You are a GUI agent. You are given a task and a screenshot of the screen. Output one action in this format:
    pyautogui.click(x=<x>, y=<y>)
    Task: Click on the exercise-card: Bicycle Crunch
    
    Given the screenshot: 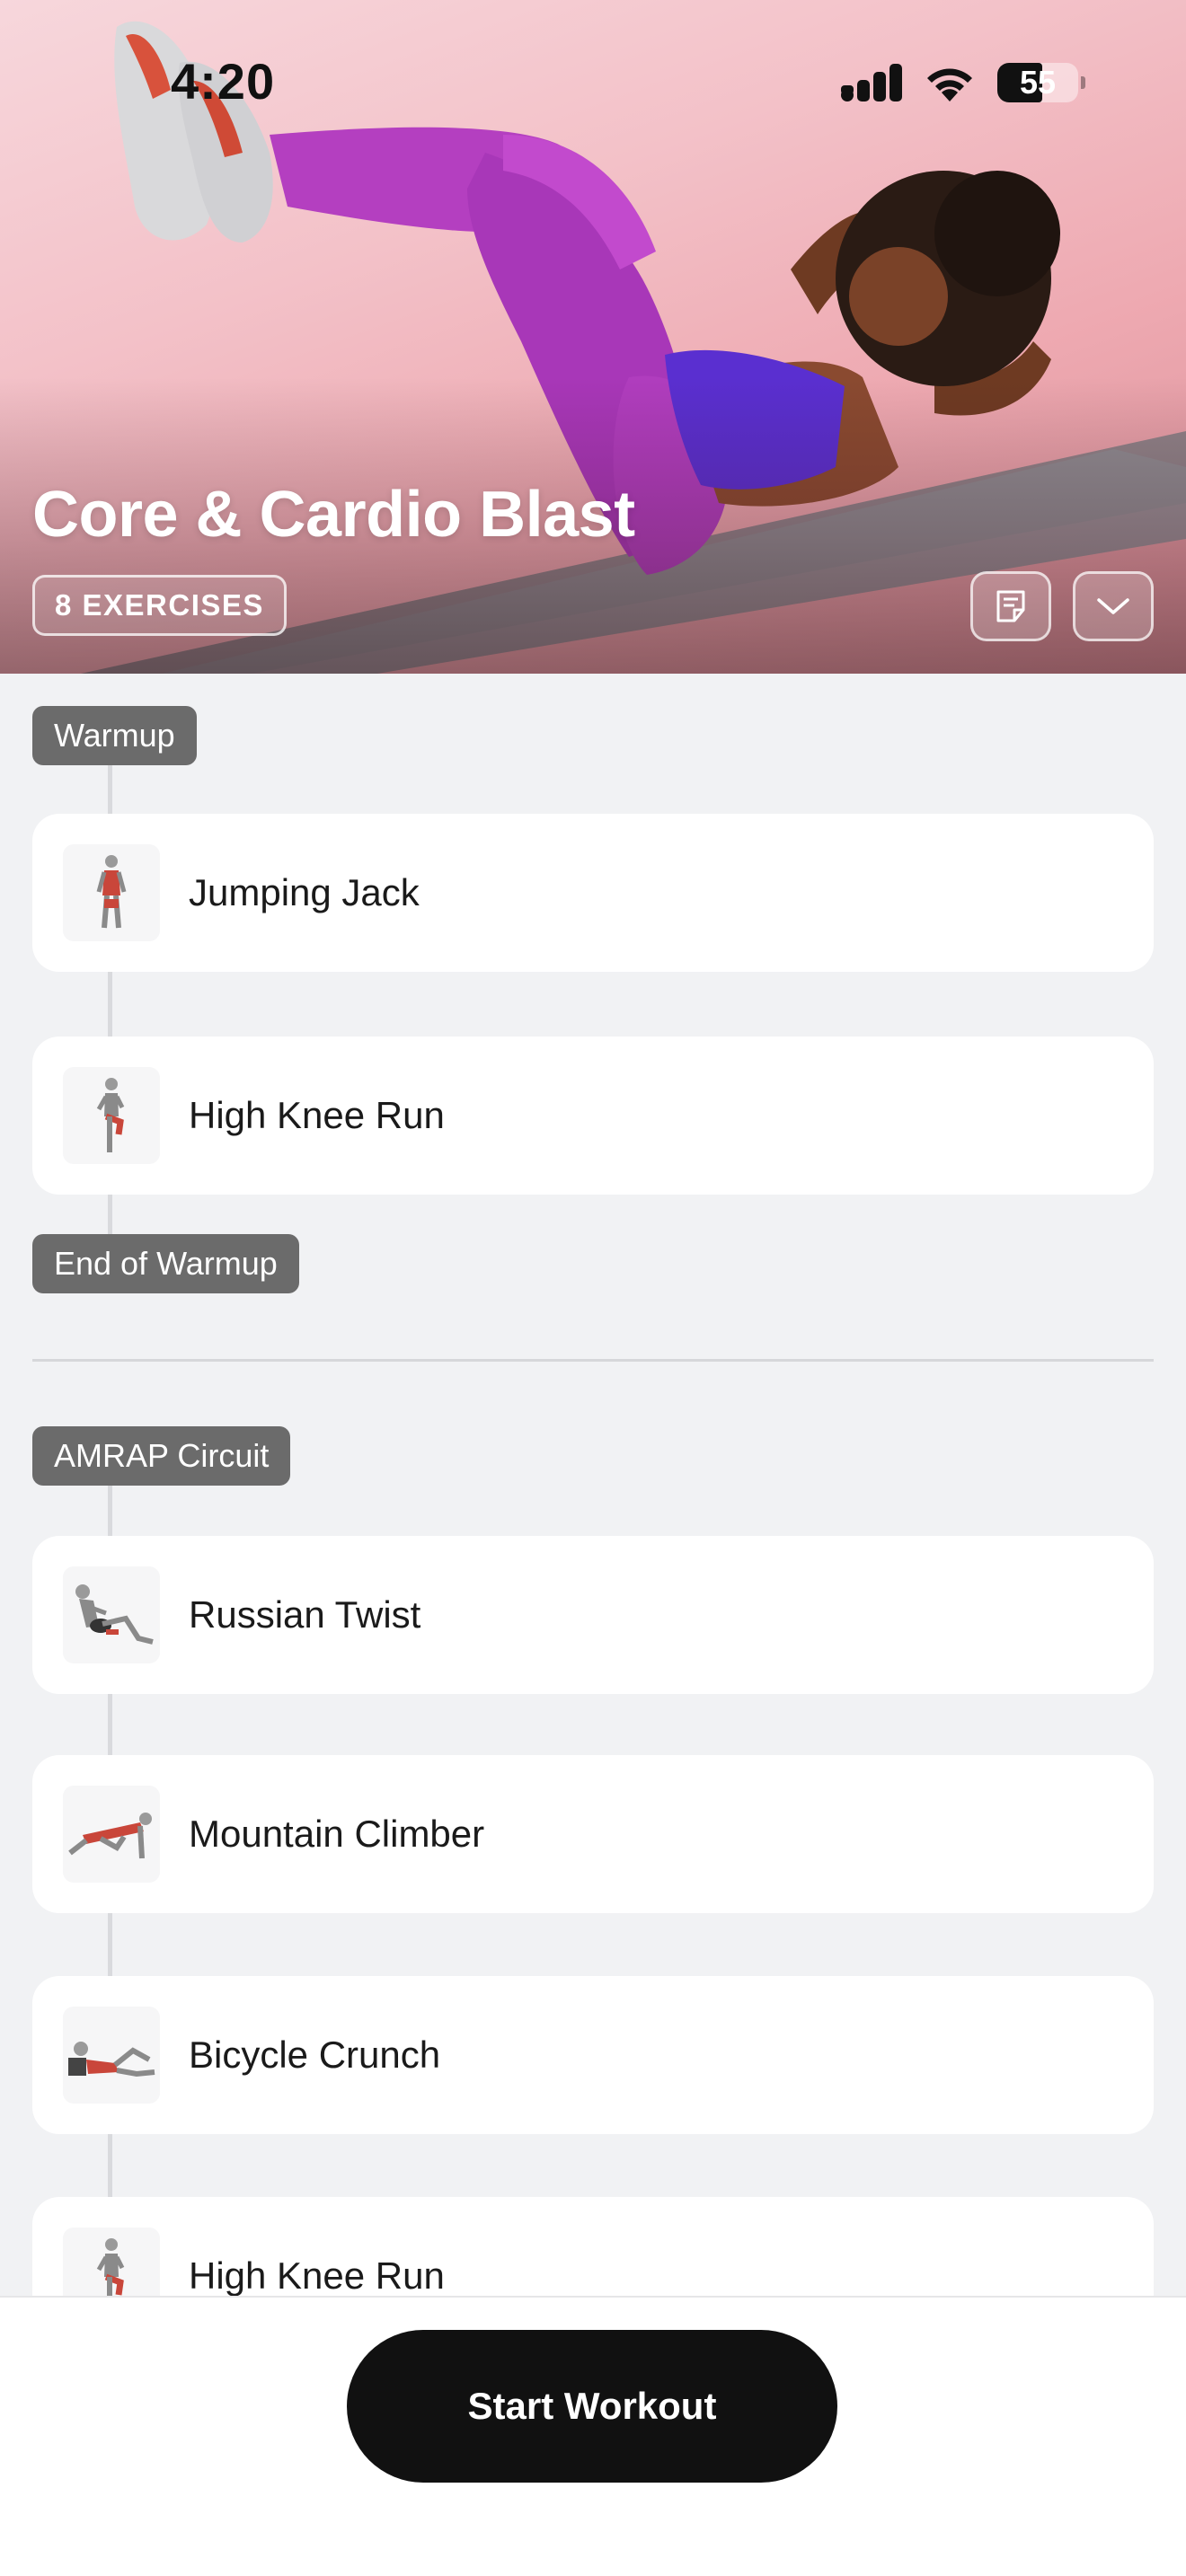 What is the action you would take?
    pyautogui.click(x=593, y=2055)
    